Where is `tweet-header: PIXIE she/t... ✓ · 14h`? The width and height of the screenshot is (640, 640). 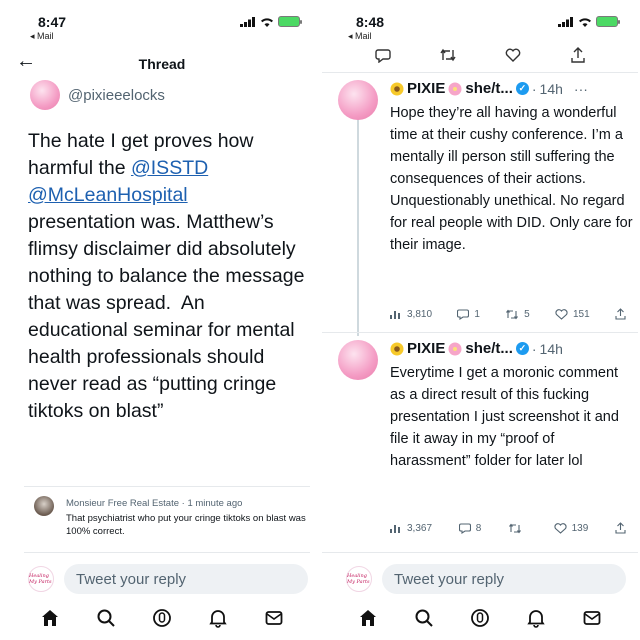 tweet-header: PIXIE she/t... ✓ · 14h is located at coordinates (476, 348).